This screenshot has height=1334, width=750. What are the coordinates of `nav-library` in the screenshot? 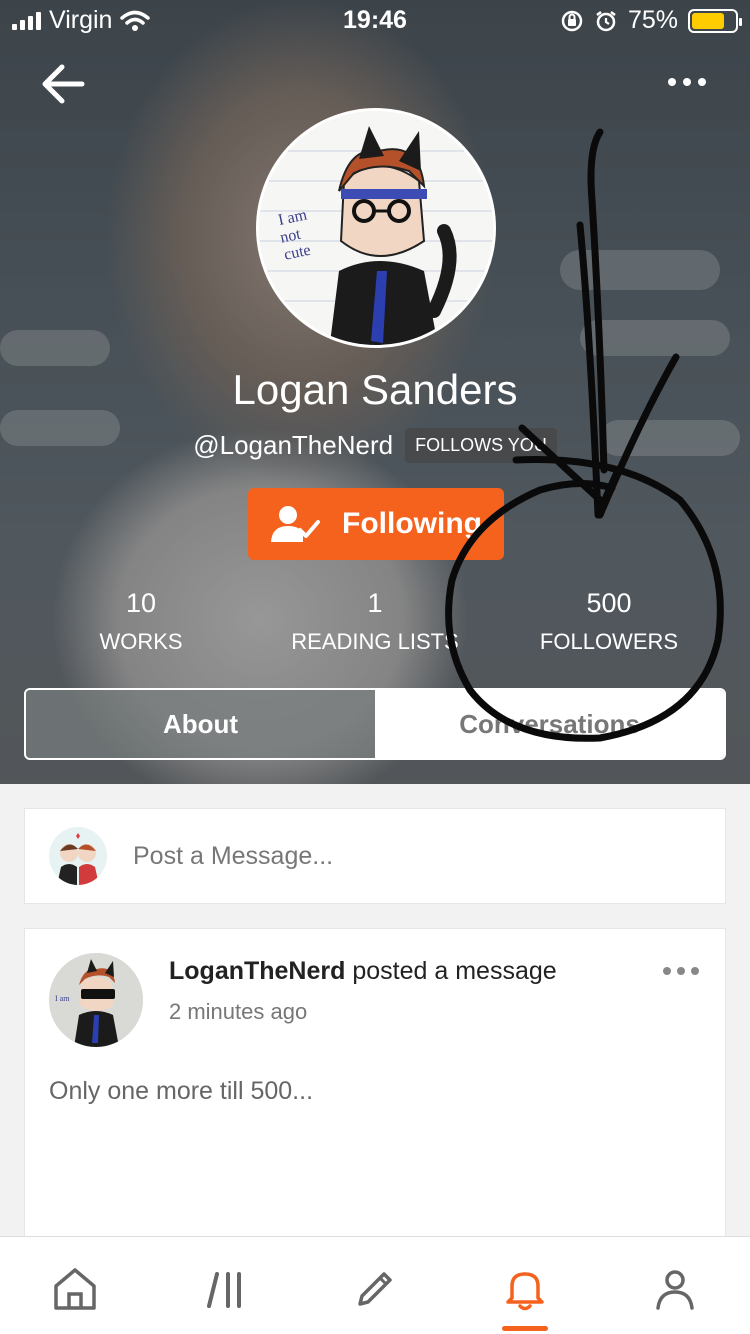 It's located at (226, 1289).